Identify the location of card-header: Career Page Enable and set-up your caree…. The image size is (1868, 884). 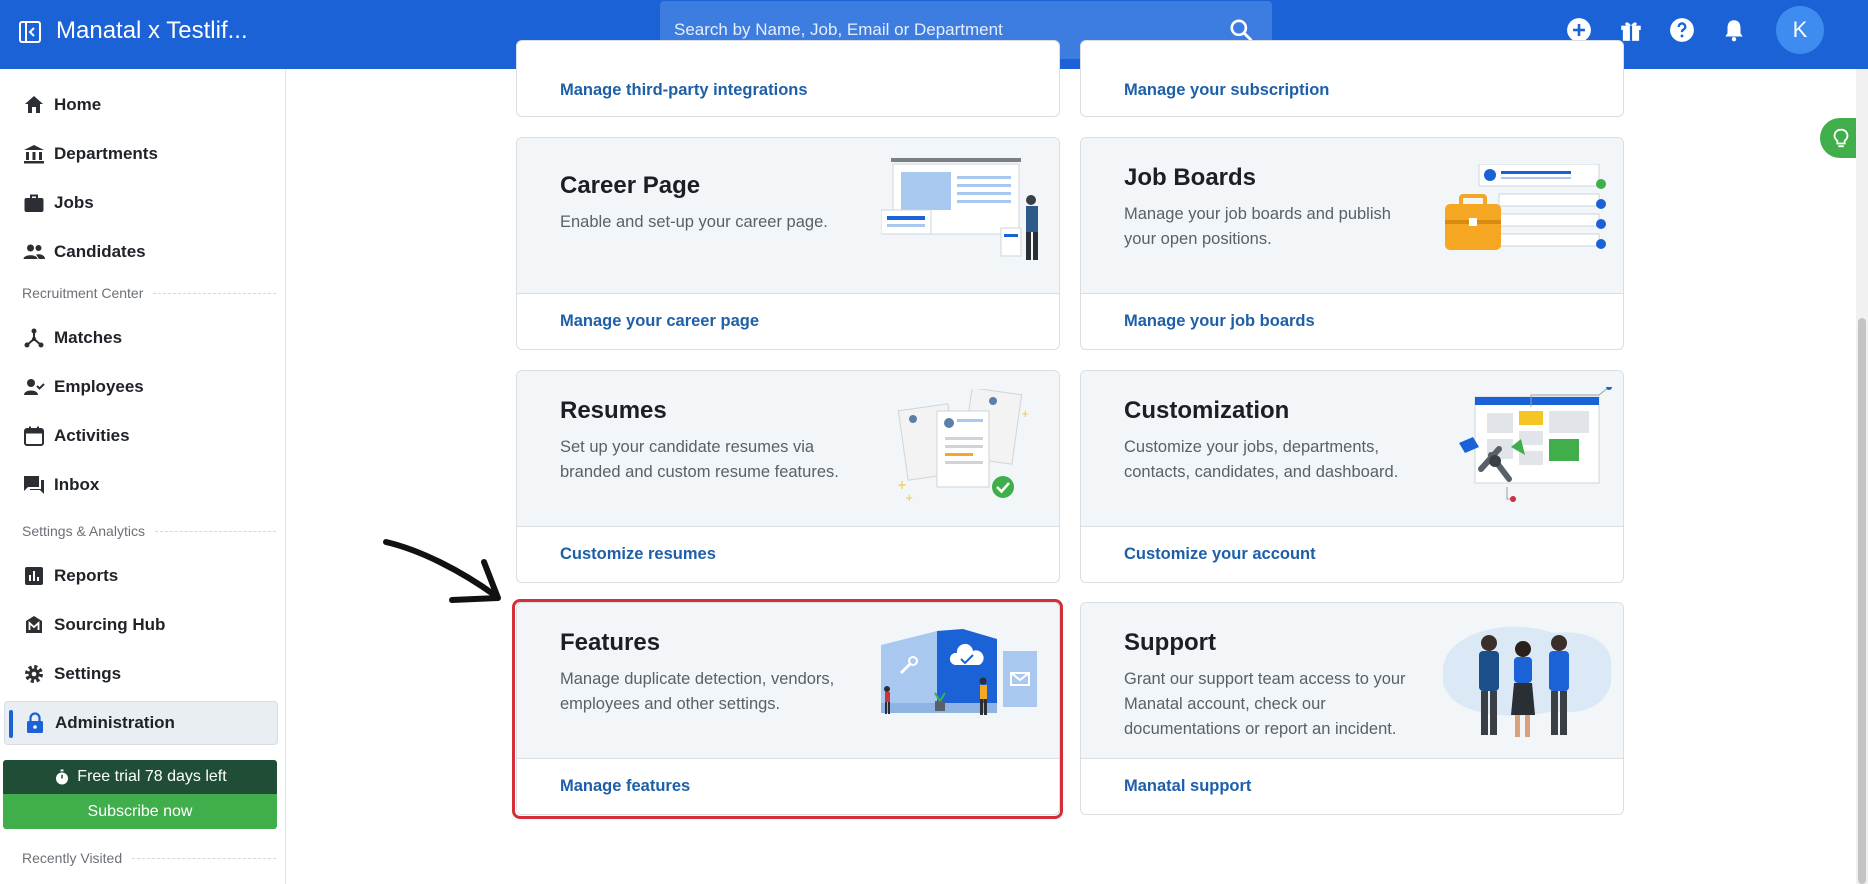
(788, 216).